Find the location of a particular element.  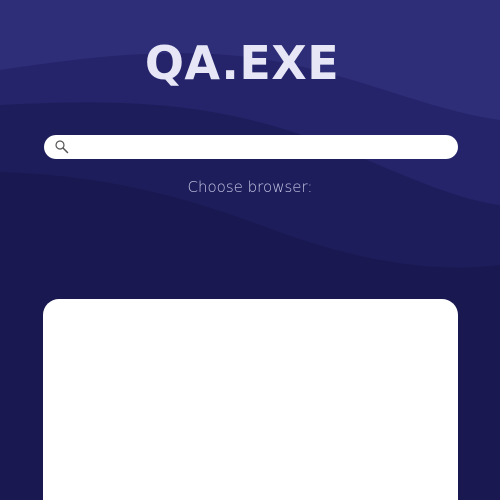

choose-browser-label: Choose browser: is located at coordinates (250, 187).